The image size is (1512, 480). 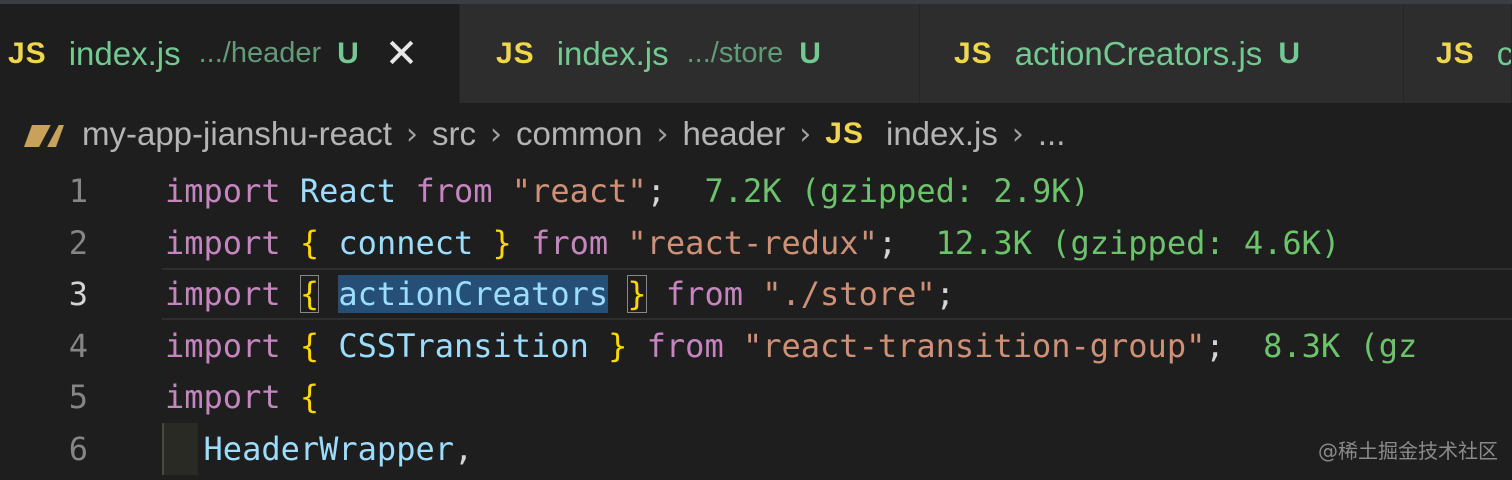 I want to click on code-token: CSSTransition, so click(x=463, y=345).